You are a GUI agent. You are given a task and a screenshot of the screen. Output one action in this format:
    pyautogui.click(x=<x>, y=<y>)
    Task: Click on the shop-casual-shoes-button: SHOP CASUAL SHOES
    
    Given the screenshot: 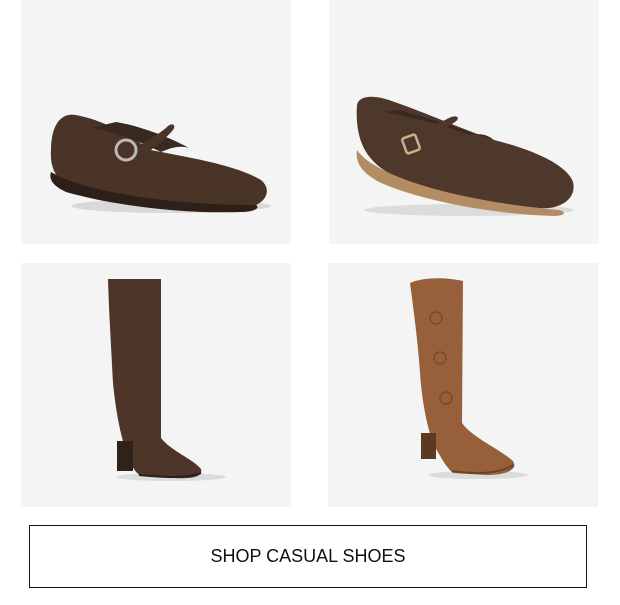 What is the action you would take?
    pyautogui.click(x=308, y=556)
    